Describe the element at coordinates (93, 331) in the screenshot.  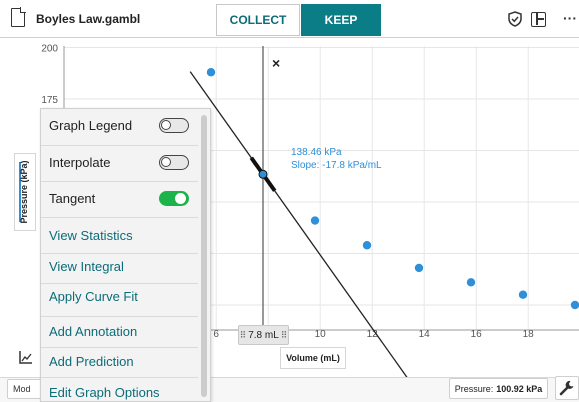
I see `menu-item-add-annotation: Add Annotation` at that location.